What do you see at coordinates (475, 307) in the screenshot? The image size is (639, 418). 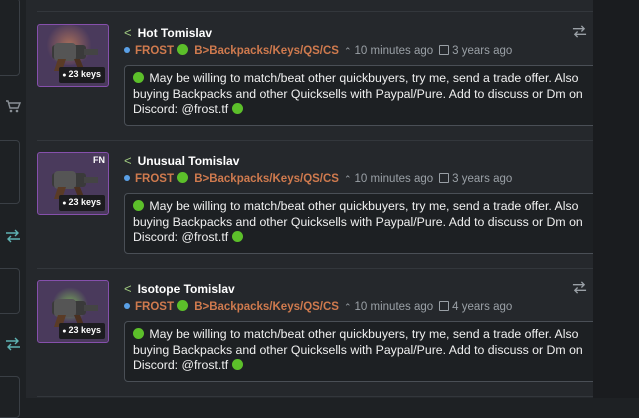 I see `created-time: 4 years ago` at bounding box center [475, 307].